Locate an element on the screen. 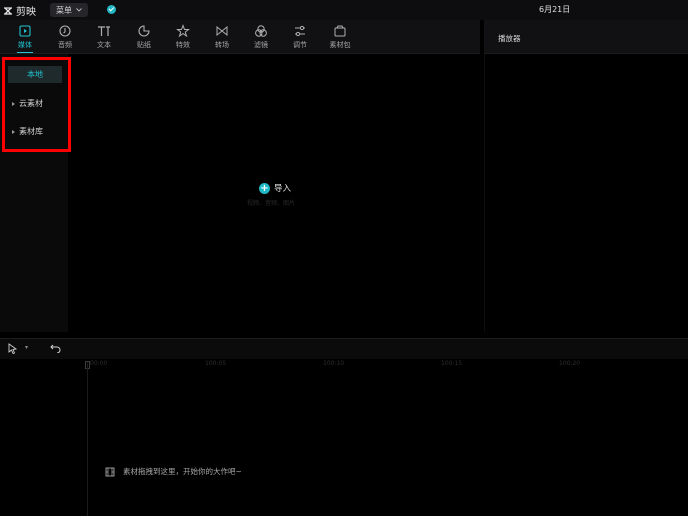  chevron-down-icon is located at coordinates (79, 10).